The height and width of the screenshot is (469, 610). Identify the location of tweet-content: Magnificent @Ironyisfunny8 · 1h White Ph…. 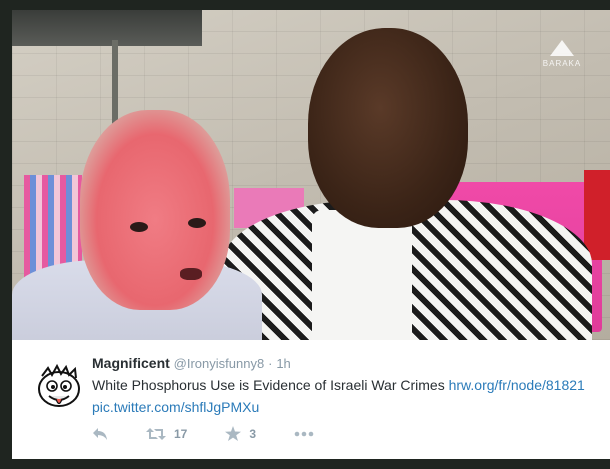
(346, 385).